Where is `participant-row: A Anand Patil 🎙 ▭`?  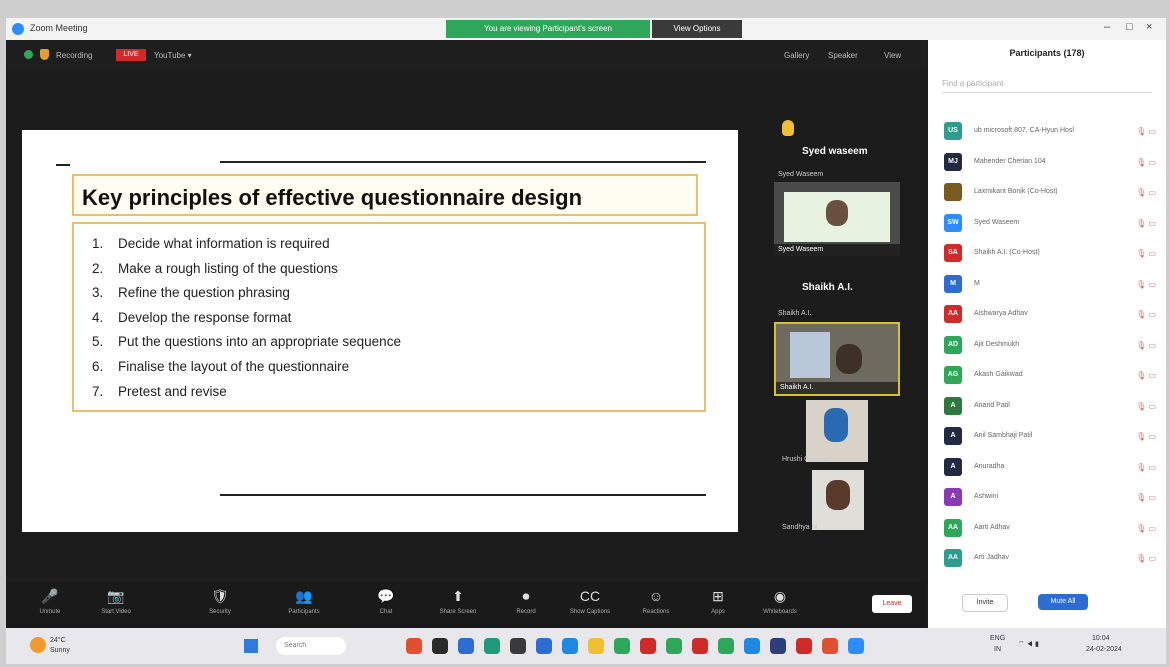 participant-row: A Anand Patil 🎙 ▭ is located at coordinates (1051, 406).